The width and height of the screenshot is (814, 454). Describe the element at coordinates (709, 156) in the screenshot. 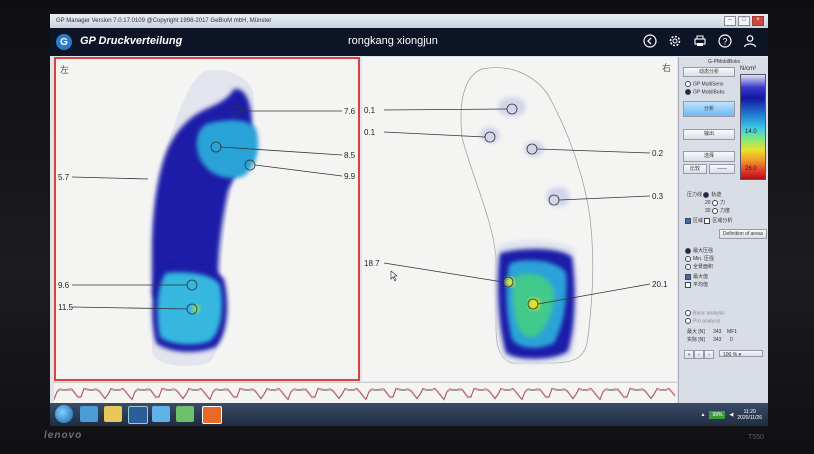

I see `select-button: 选择` at that location.